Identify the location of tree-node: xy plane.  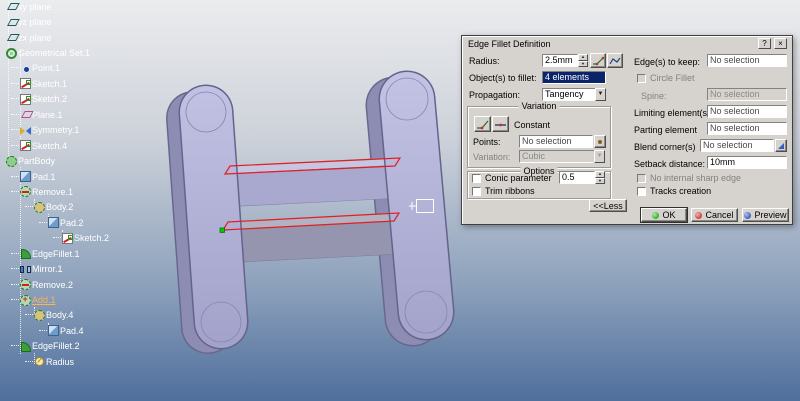
(85, 7).